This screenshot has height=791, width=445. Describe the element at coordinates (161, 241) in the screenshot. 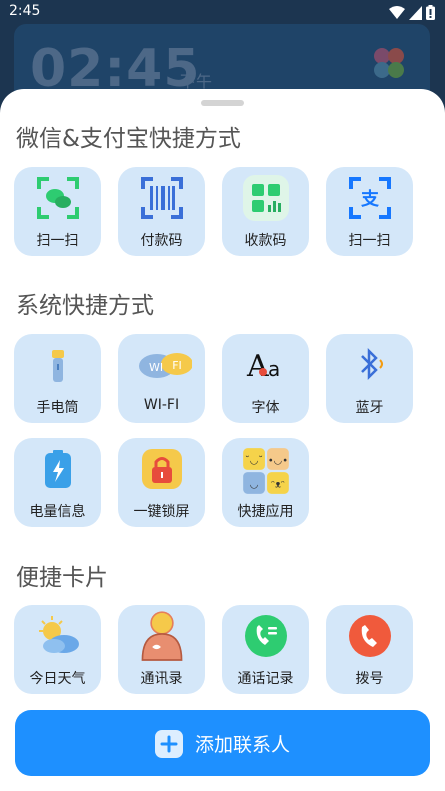

I see `tile-label: 付款码` at that location.